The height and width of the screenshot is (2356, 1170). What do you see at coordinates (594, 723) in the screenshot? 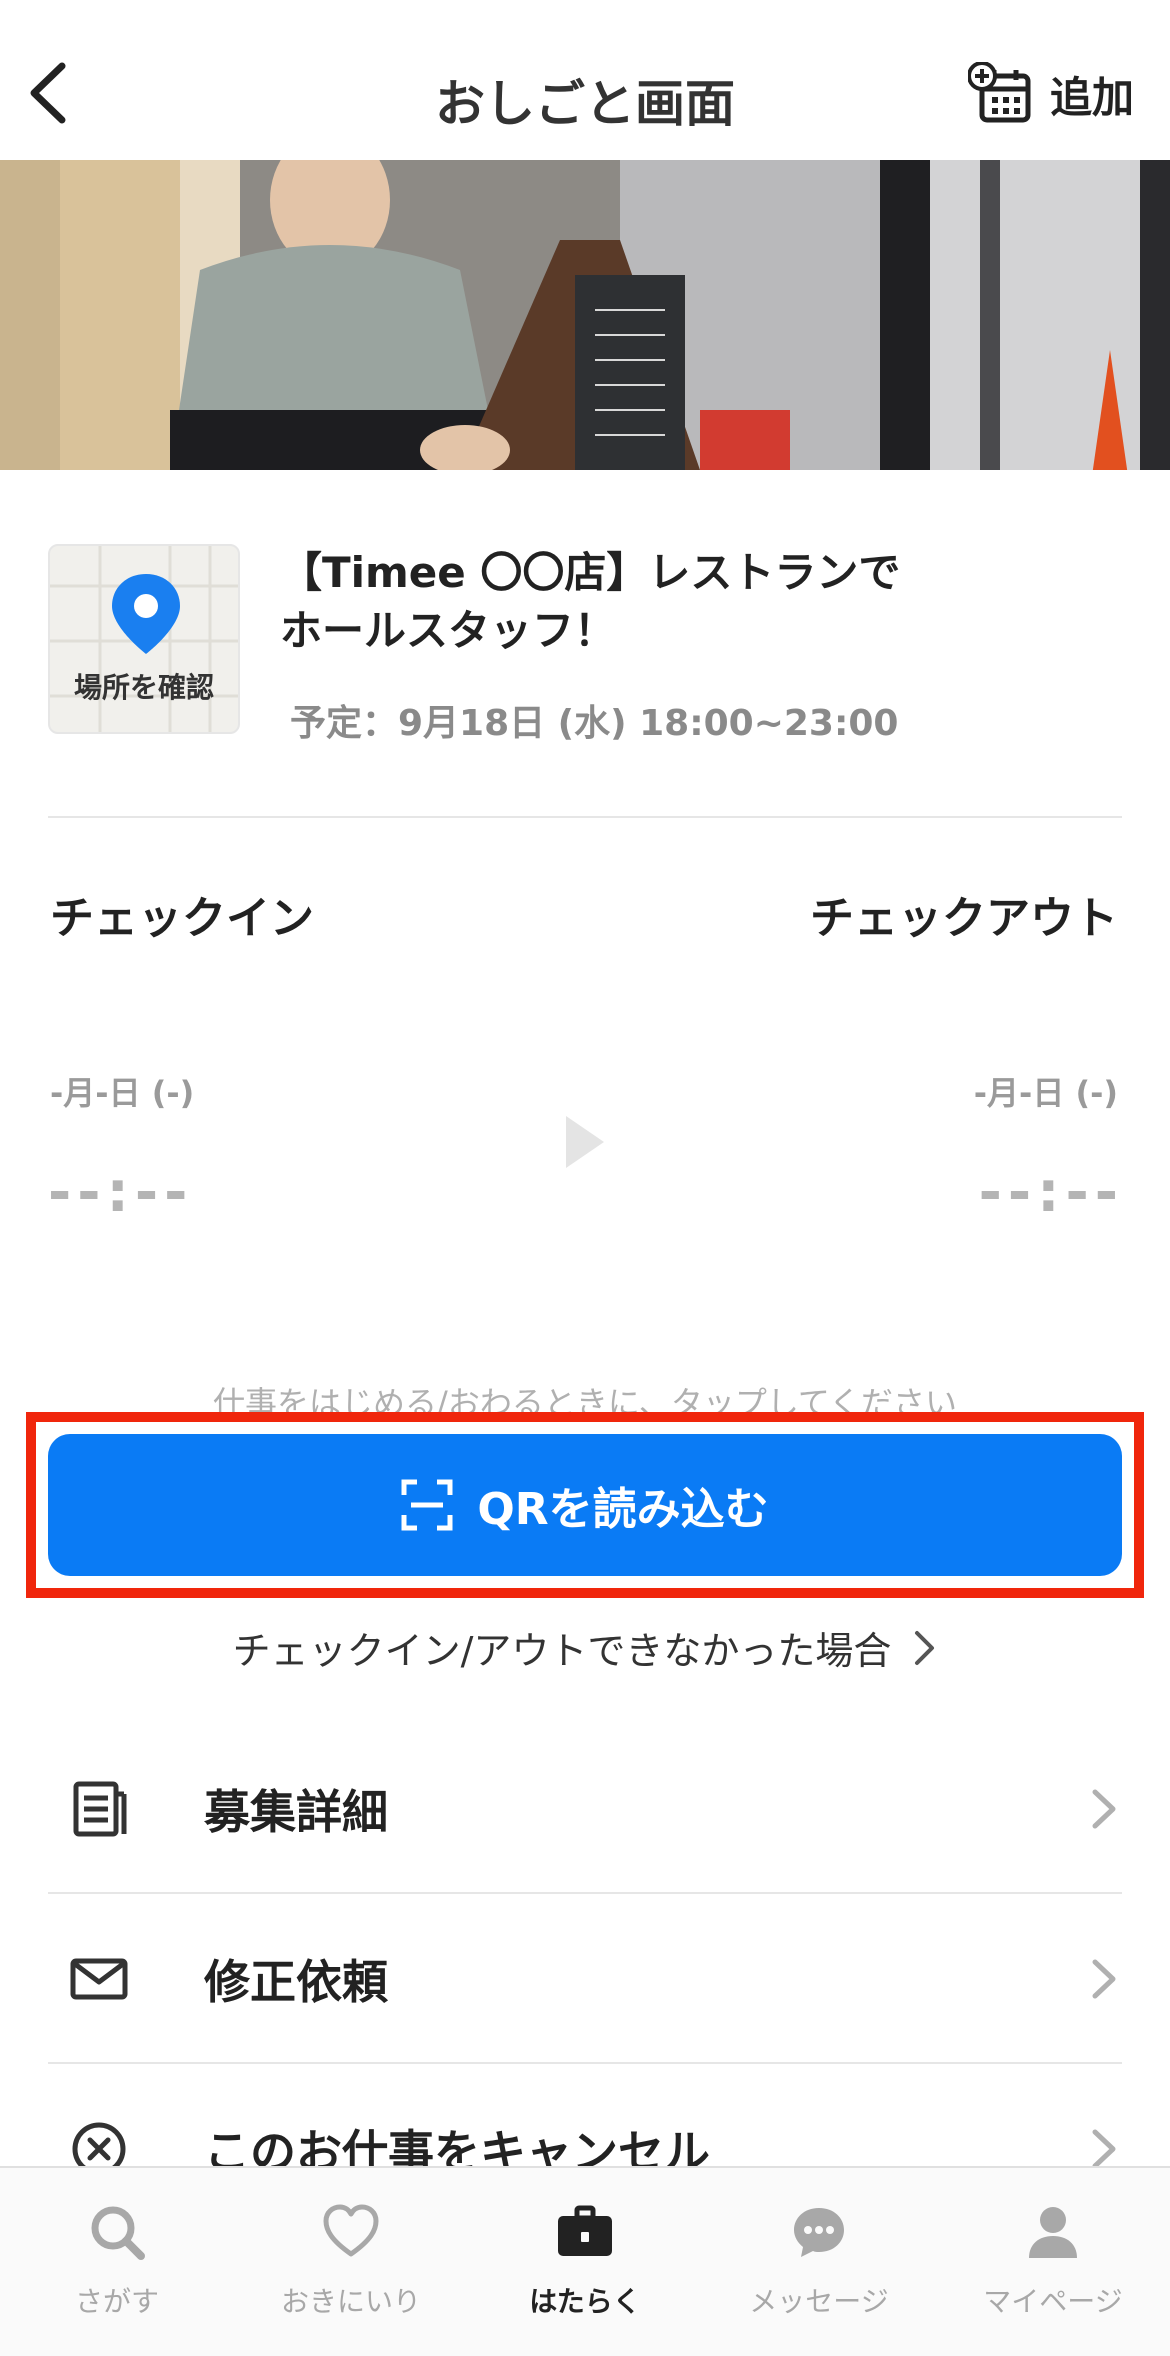
I see `job-schedule: 予定：9月18日 (水) 18:00~23:00` at bounding box center [594, 723].